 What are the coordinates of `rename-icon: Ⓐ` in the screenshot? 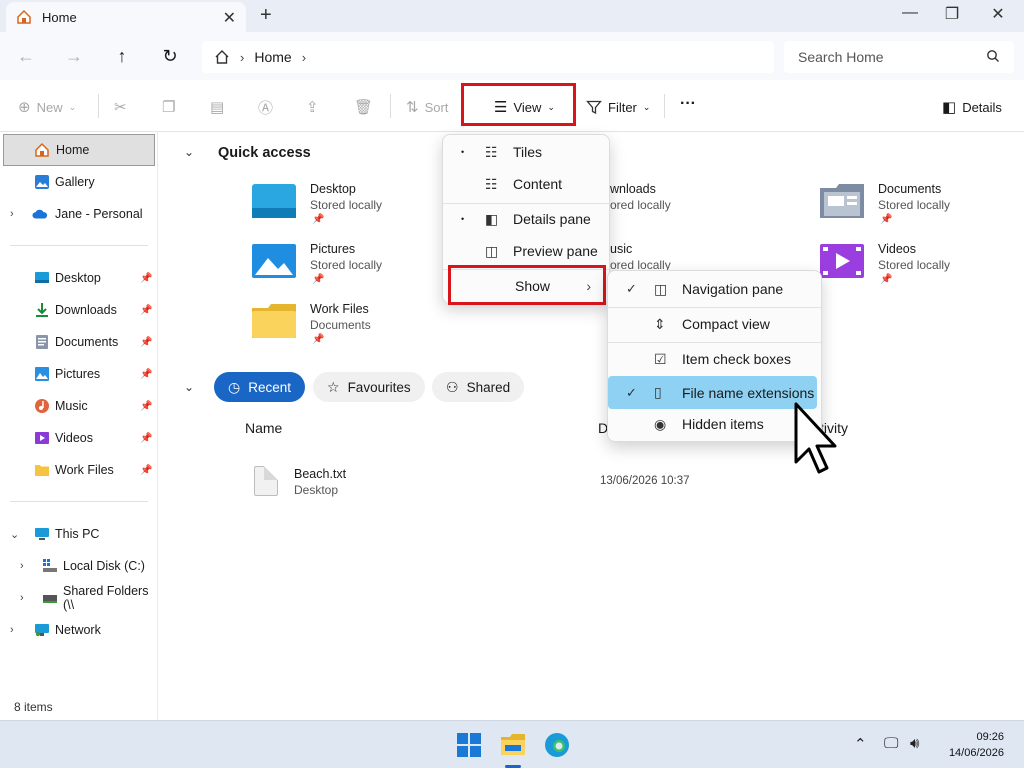 It's located at (268, 107).